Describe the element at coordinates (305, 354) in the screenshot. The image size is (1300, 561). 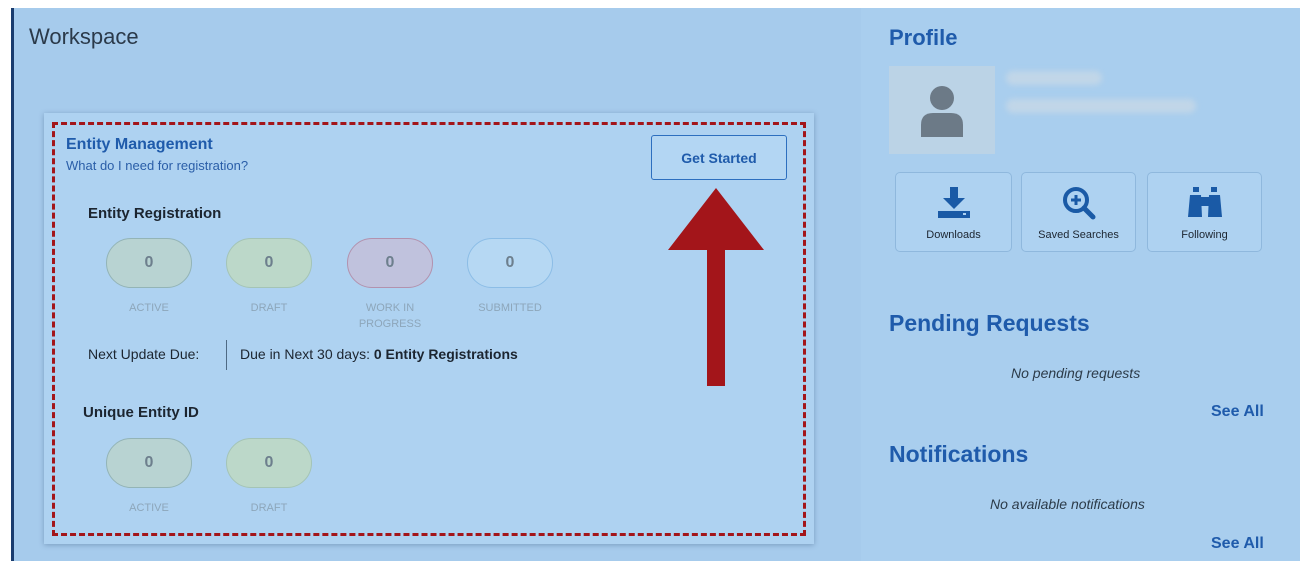
I see `due-prefix: Due in Next 30 days:` at that location.